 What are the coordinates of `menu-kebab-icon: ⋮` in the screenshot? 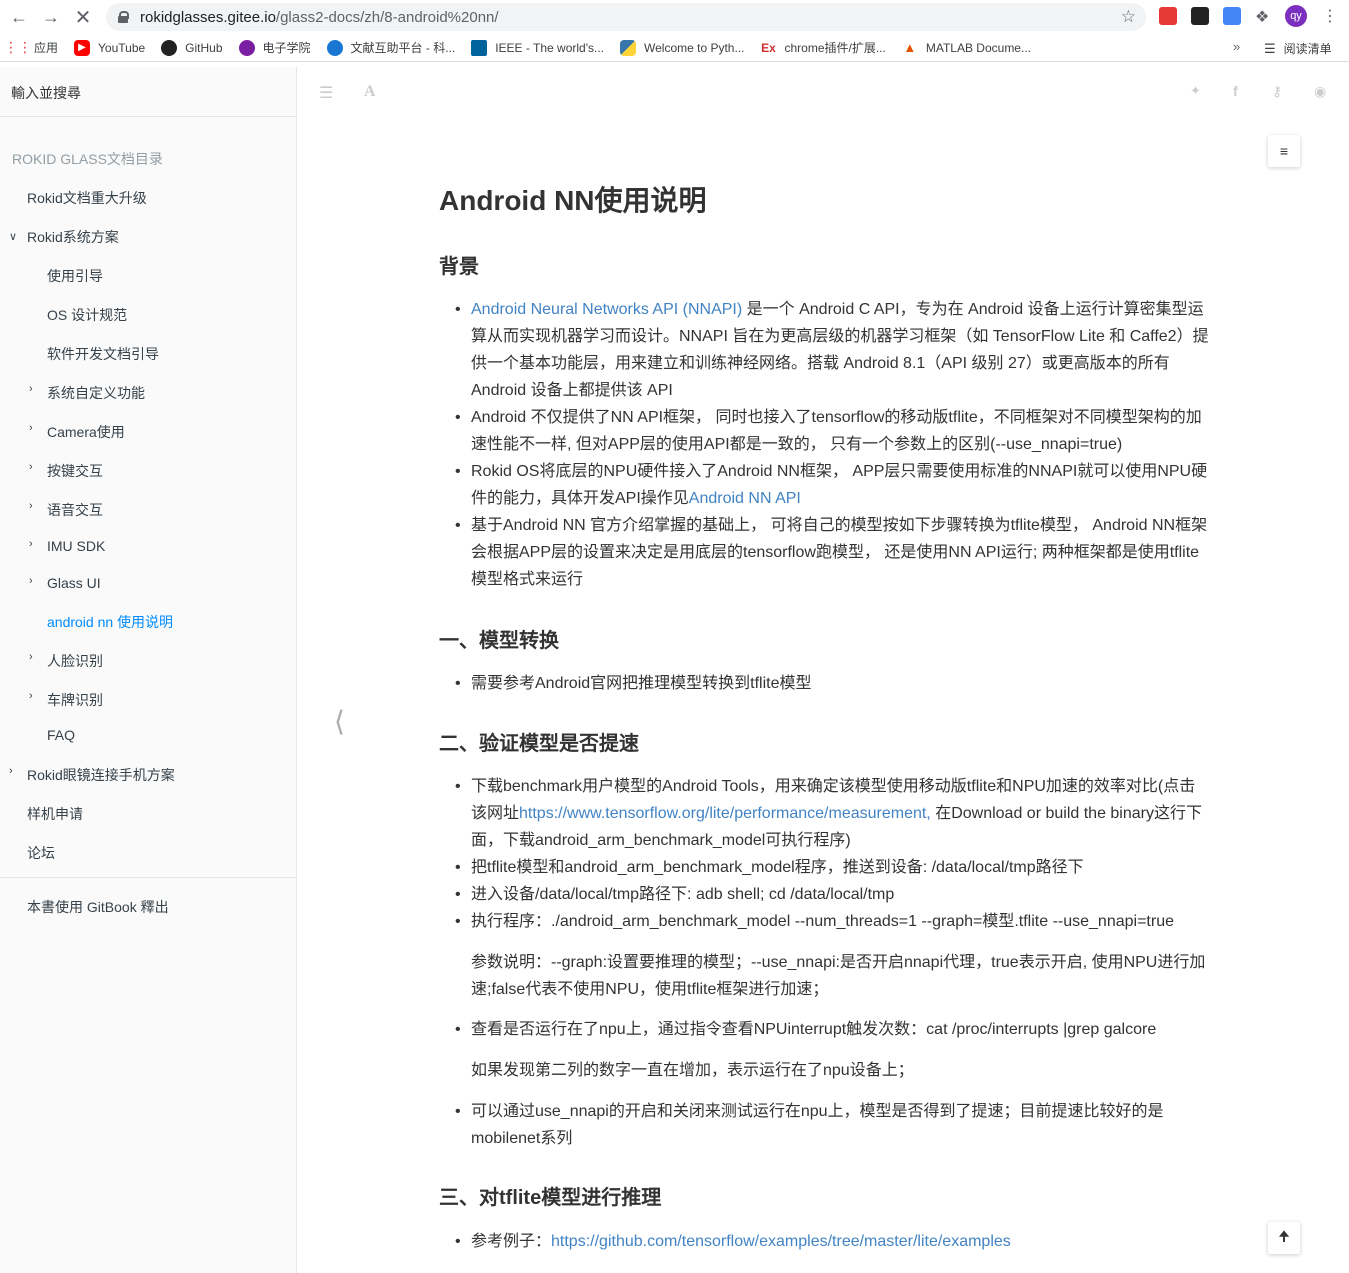 It's located at (1330, 16).